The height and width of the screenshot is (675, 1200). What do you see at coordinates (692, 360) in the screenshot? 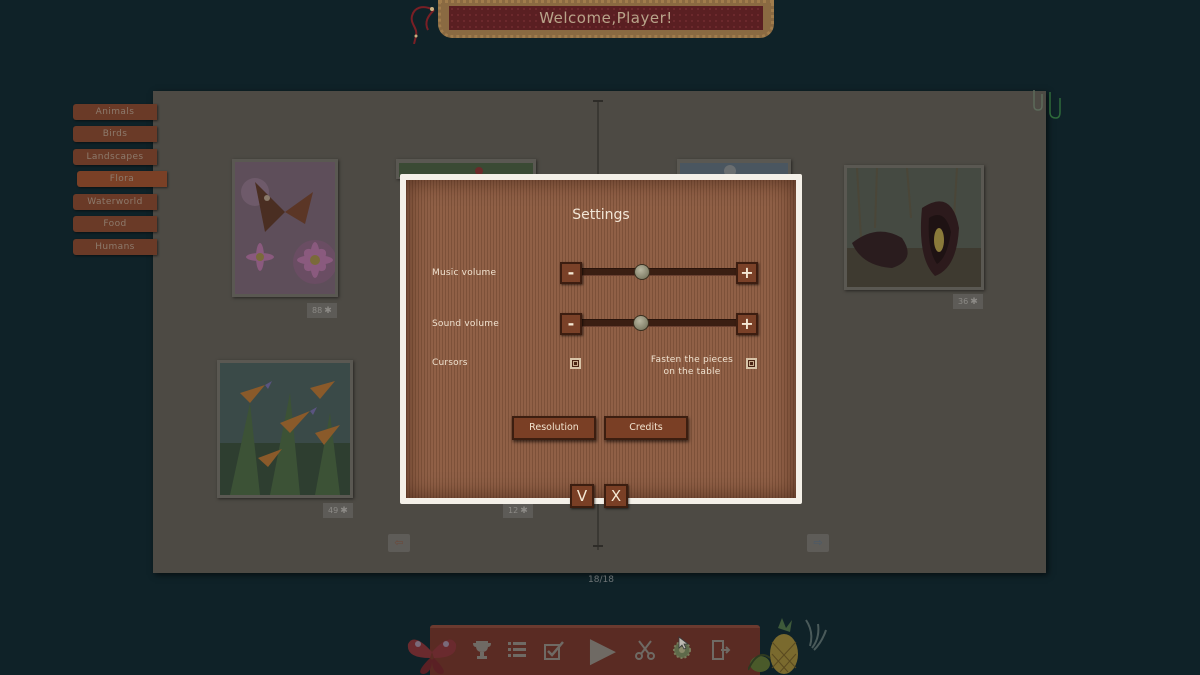
I see `fasten-pieces-label-line1: Fasten the pieces` at bounding box center [692, 360].